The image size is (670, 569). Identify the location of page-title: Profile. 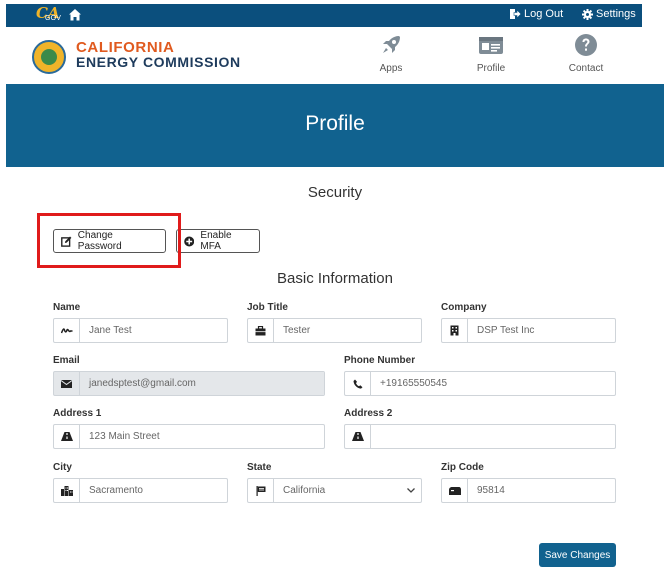
(335, 123).